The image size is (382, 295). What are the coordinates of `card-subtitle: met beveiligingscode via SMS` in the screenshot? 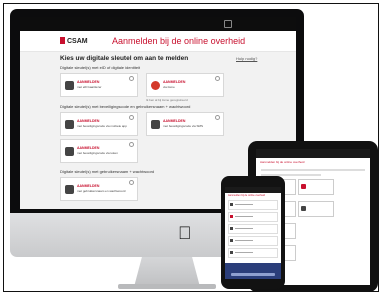 It's located at (183, 126).